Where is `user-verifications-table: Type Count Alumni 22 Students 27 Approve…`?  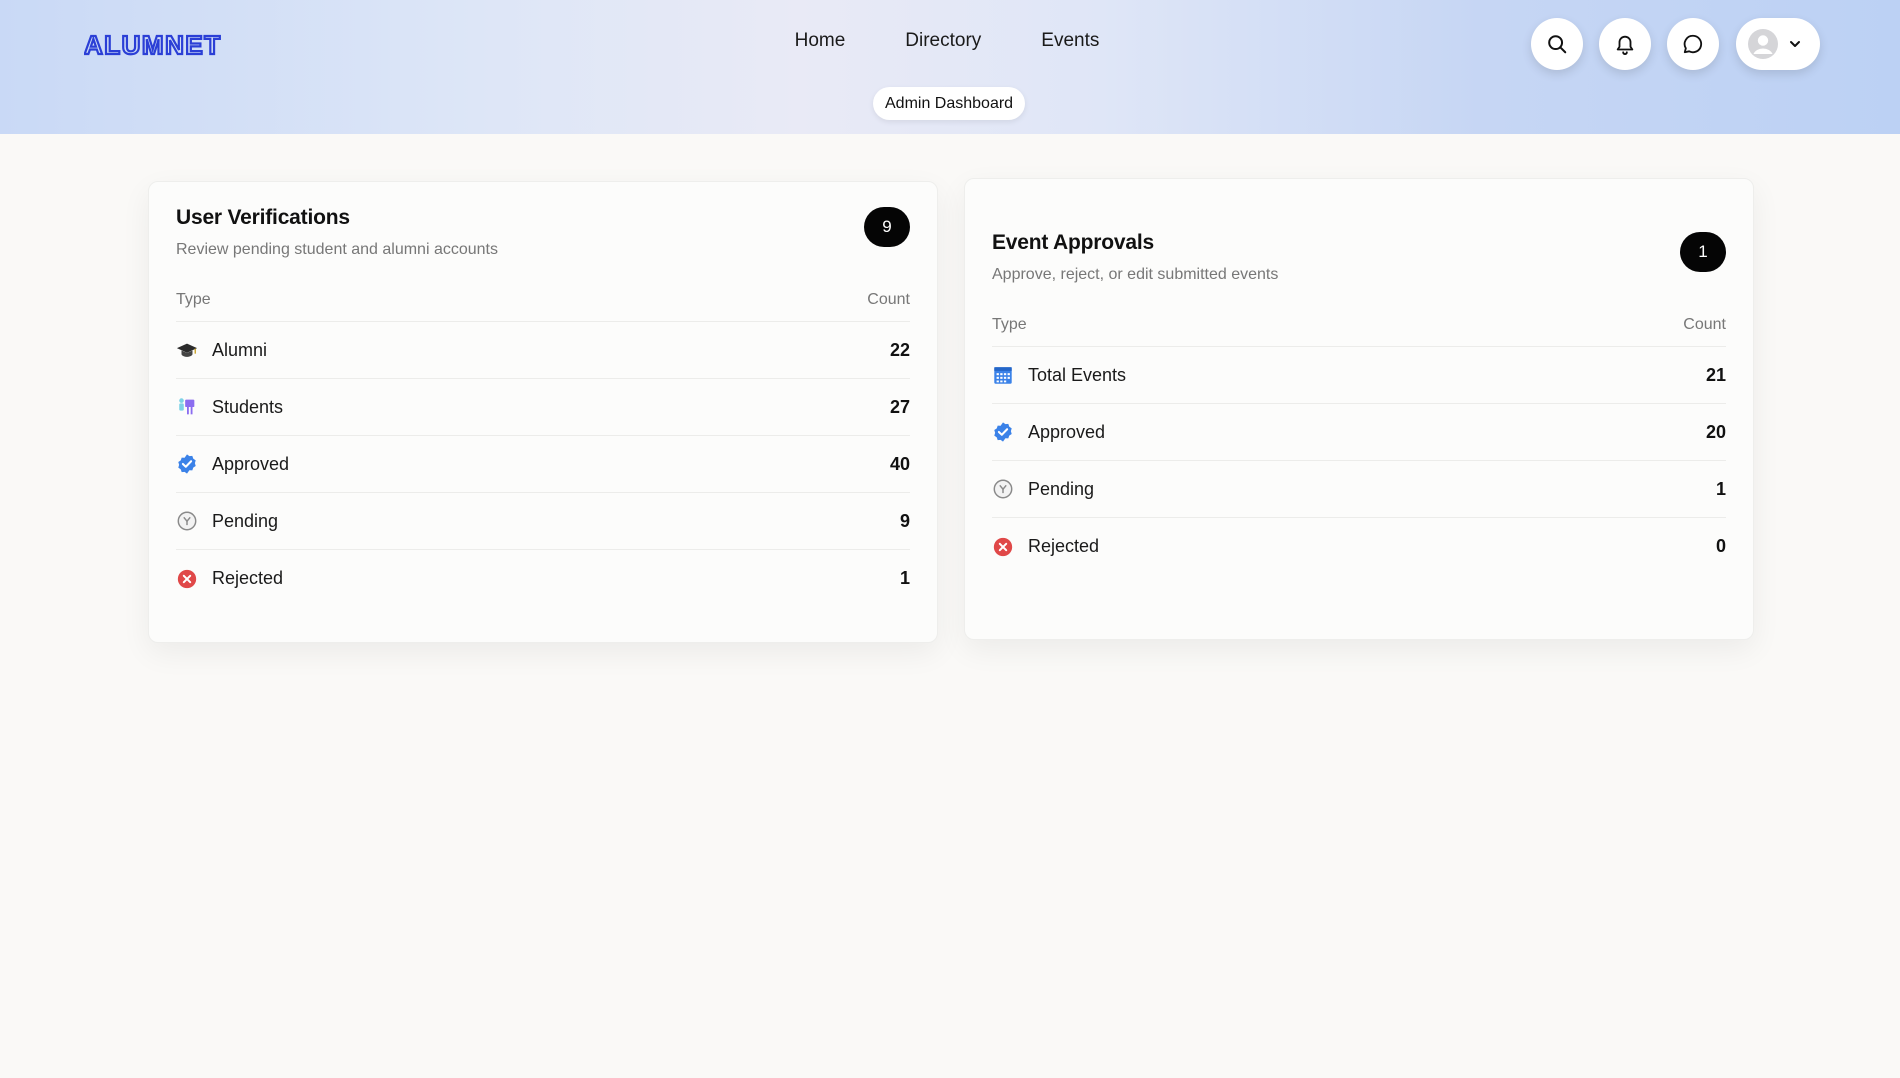 user-verifications-table: Type Count Alumni 22 Students 27 Approve… is located at coordinates (543, 443).